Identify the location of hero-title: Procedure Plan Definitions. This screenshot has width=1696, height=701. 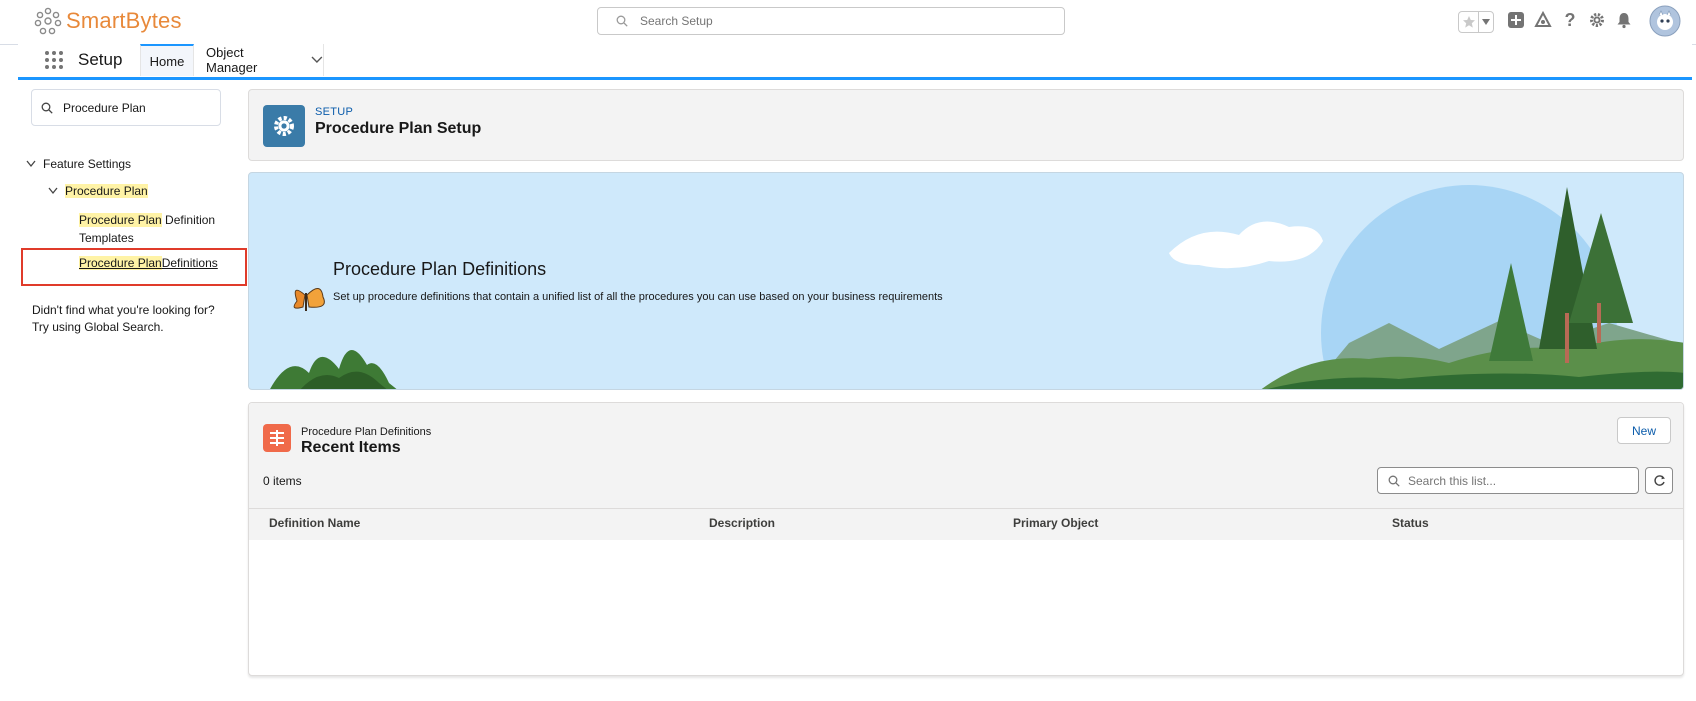
(440, 269).